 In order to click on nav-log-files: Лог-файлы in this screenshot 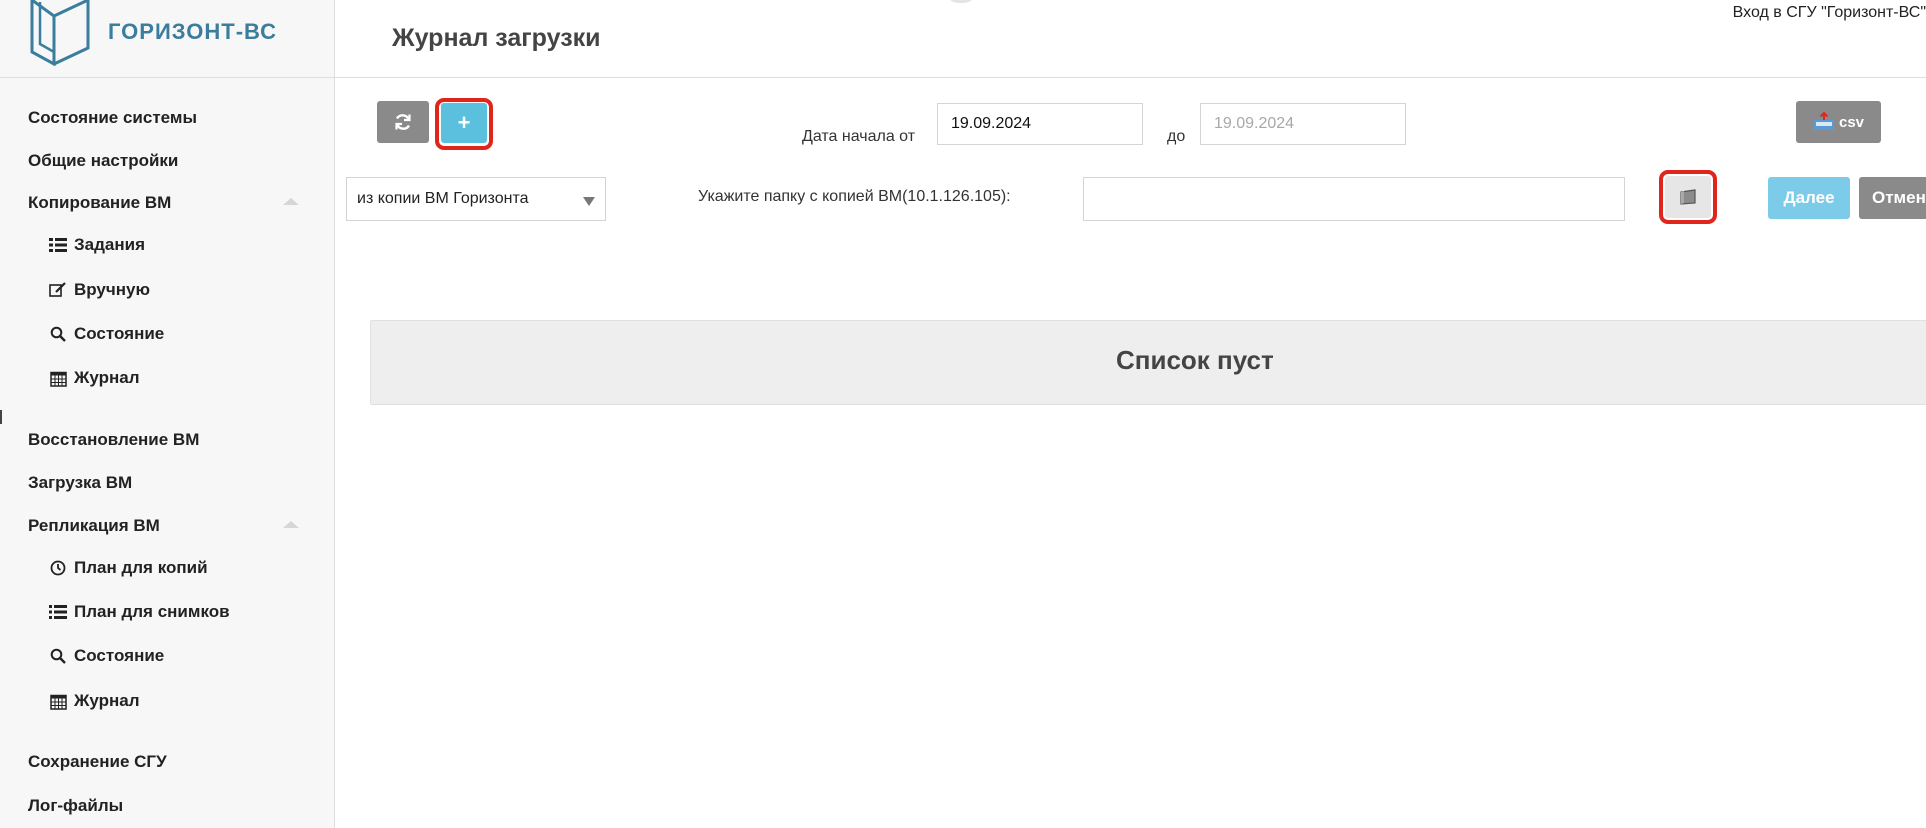, I will do `click(75, 806)`.